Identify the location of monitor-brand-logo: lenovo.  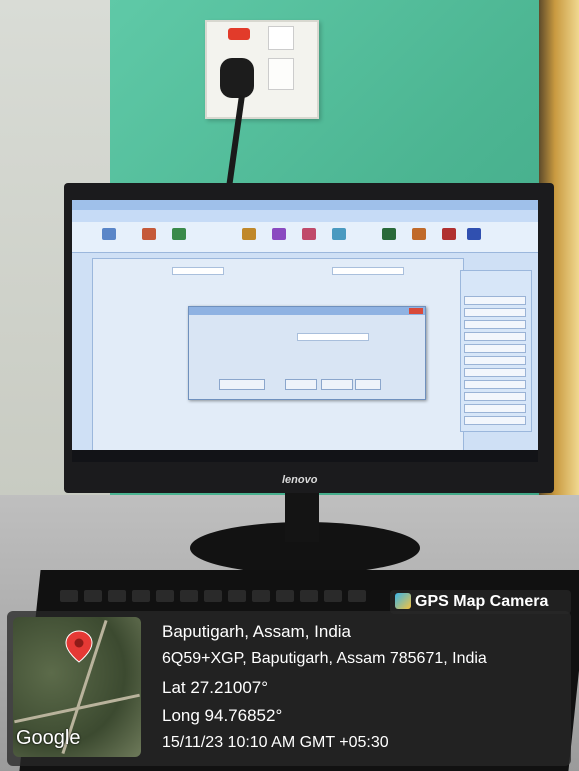
(300, 480).